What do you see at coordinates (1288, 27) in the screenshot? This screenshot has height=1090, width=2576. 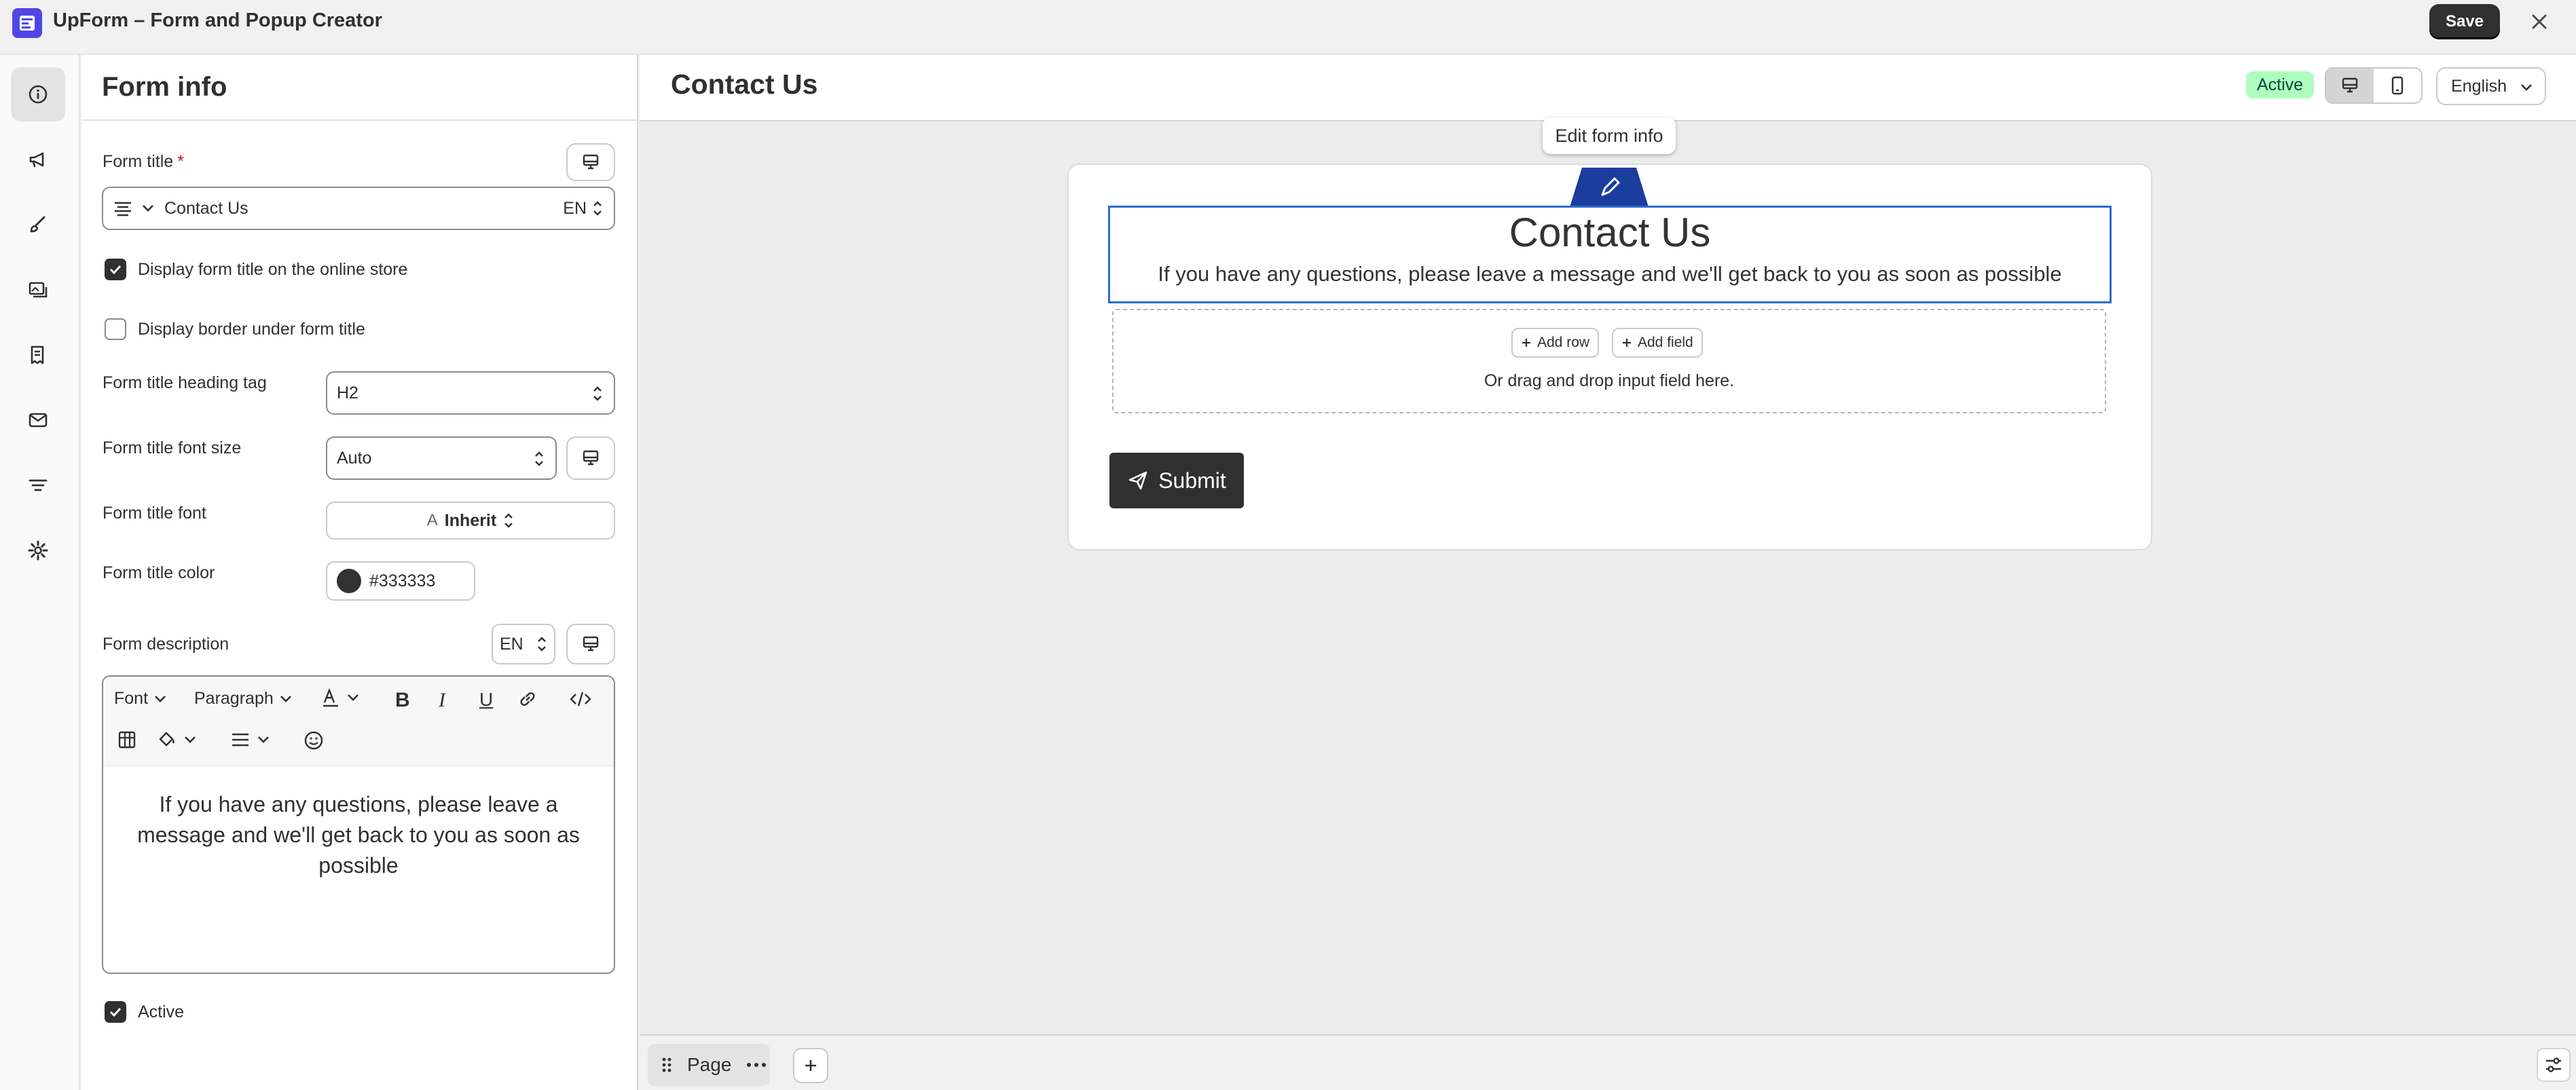 I see `app-topbar: UpForm – Form and Popup Creator Save` at bounding box center [1288, 27].